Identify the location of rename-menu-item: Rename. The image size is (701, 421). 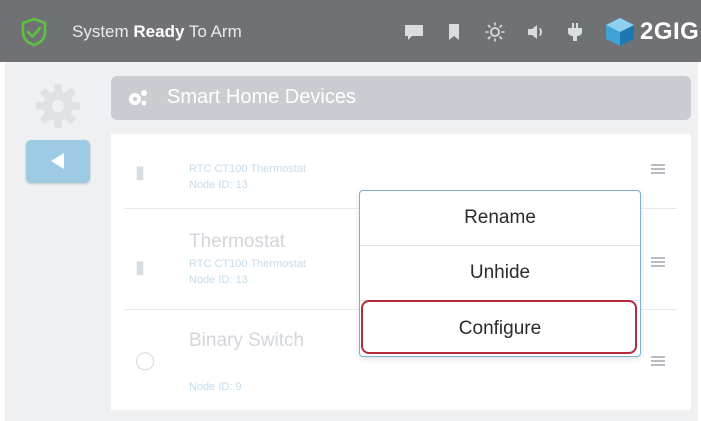
(500, 218).